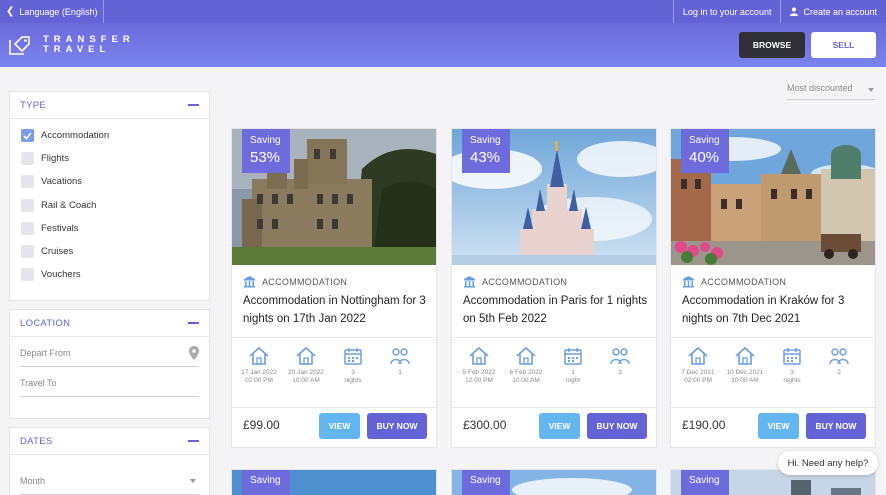  Describe the element at coordinates (306, 372) in the screenshot. I see `checkout-date: 20 Jan 2022` at that location.